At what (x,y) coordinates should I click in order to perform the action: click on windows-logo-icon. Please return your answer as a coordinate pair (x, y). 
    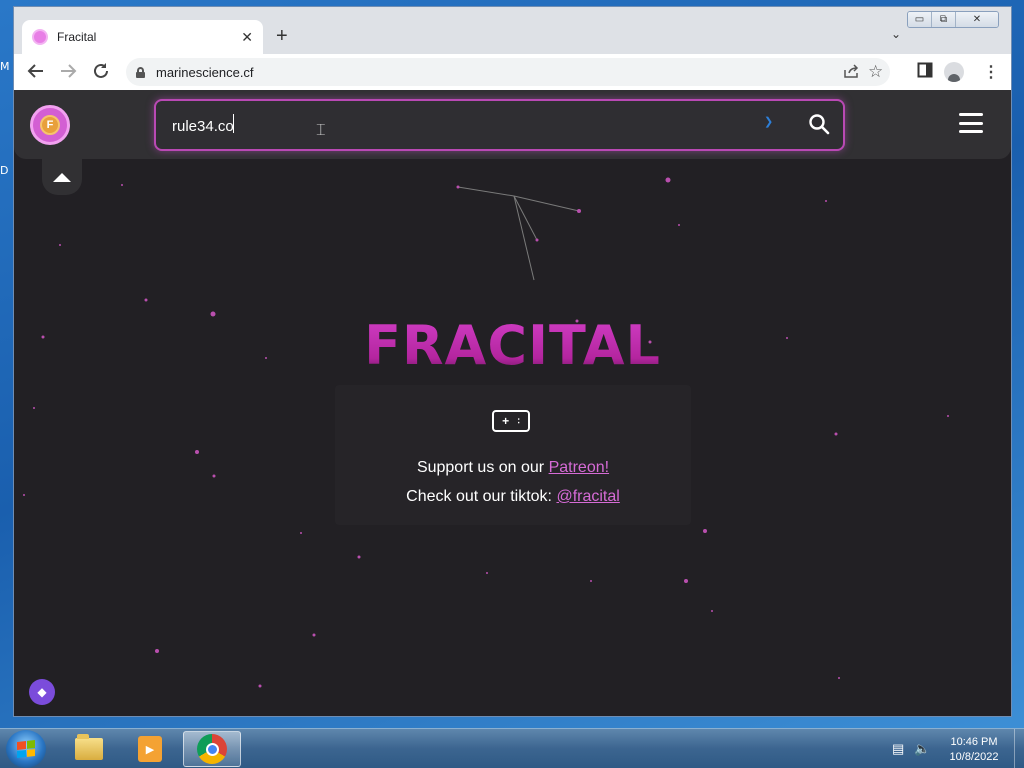
    Looking at the image, I should click on (26, 749).